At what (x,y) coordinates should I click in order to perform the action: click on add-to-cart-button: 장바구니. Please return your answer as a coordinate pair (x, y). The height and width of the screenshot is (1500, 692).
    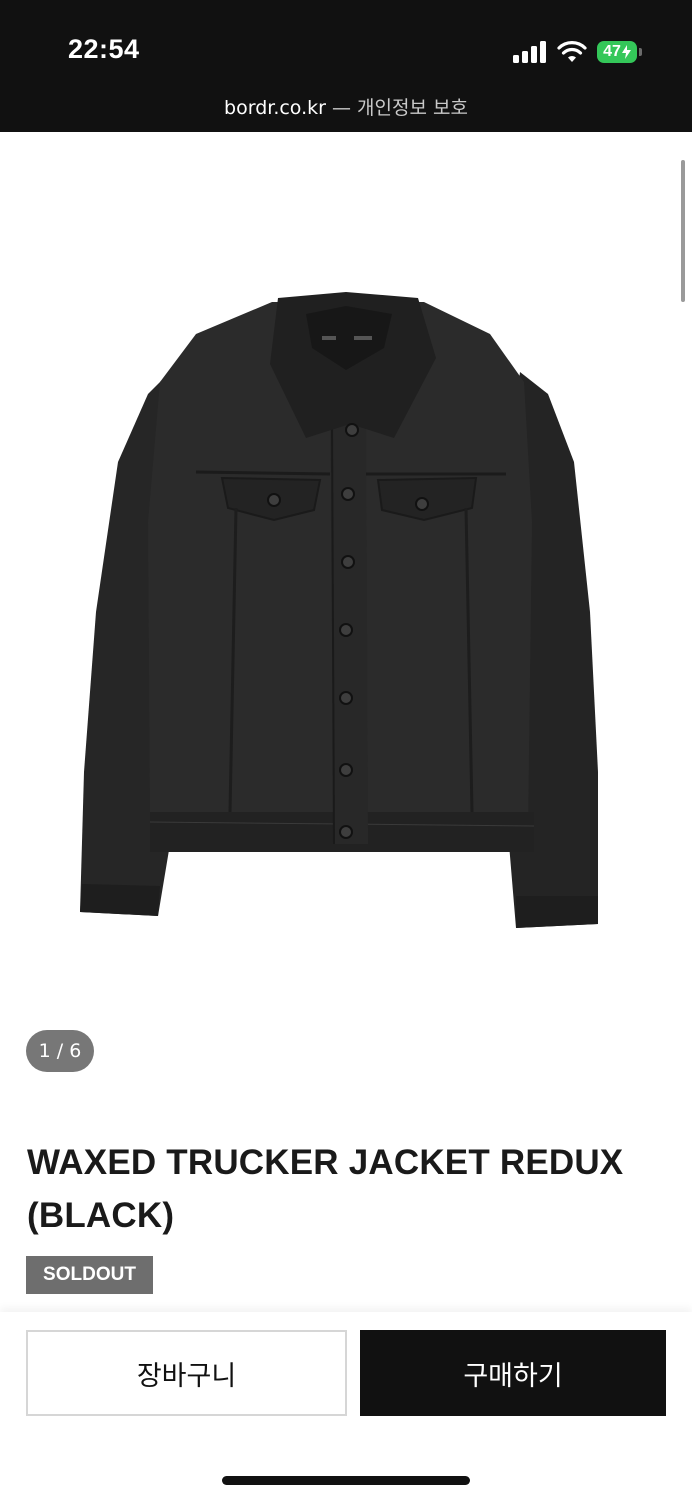
    Looking at the image, I should click on (186, 1373).